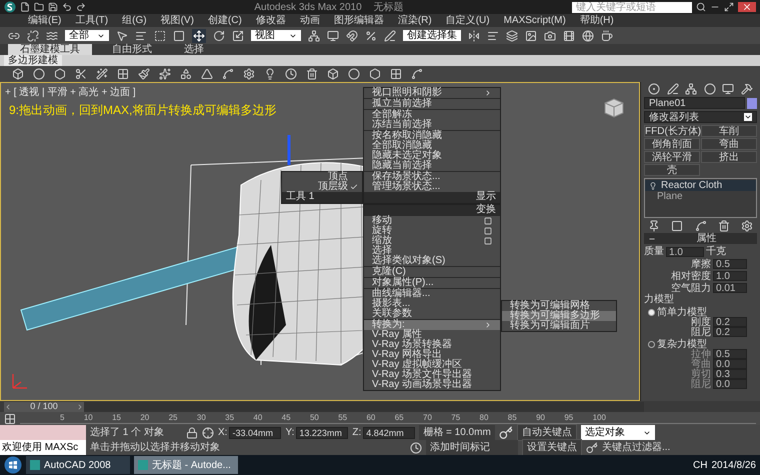  I want to click on maximize-icon, so click(729, 7).